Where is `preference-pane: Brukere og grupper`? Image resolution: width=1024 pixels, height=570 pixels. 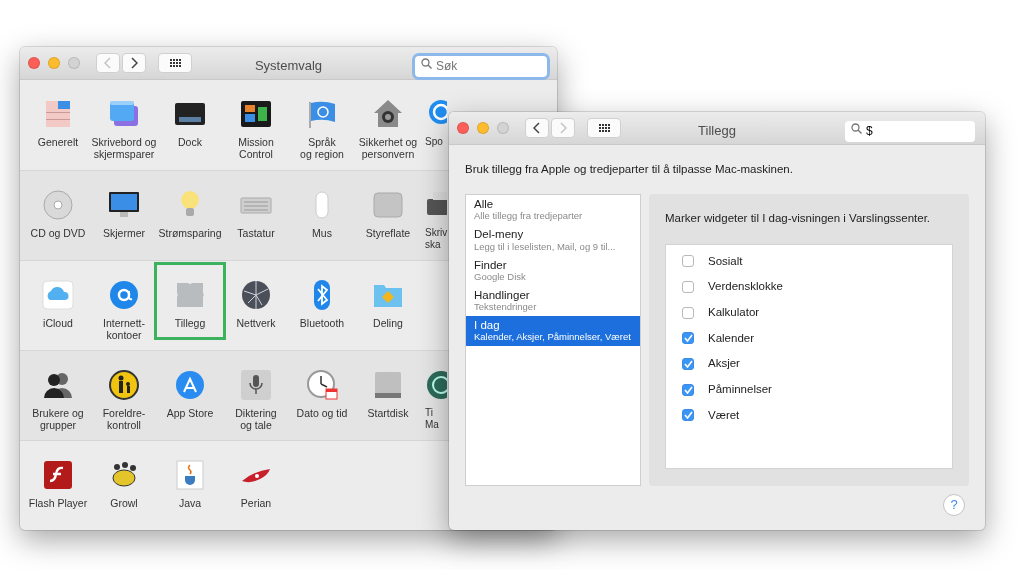 preference-pane: Brukere og grupper is located at coordinates (58, 395).